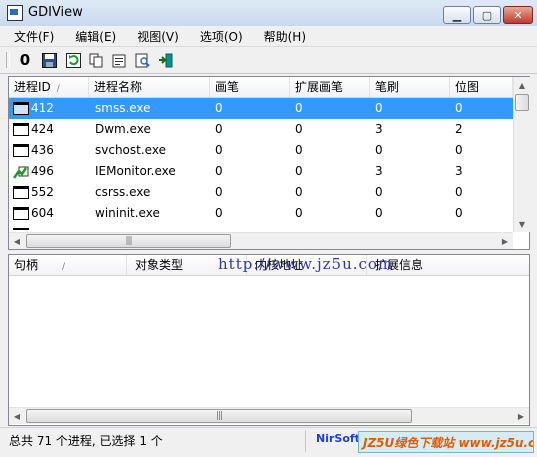 This screenshot has width=537, height=457. What do you see at coordinates (30, 36) in the screenshot?
I see `menu-file: 文件(F)` at bounding box center [30, 36].